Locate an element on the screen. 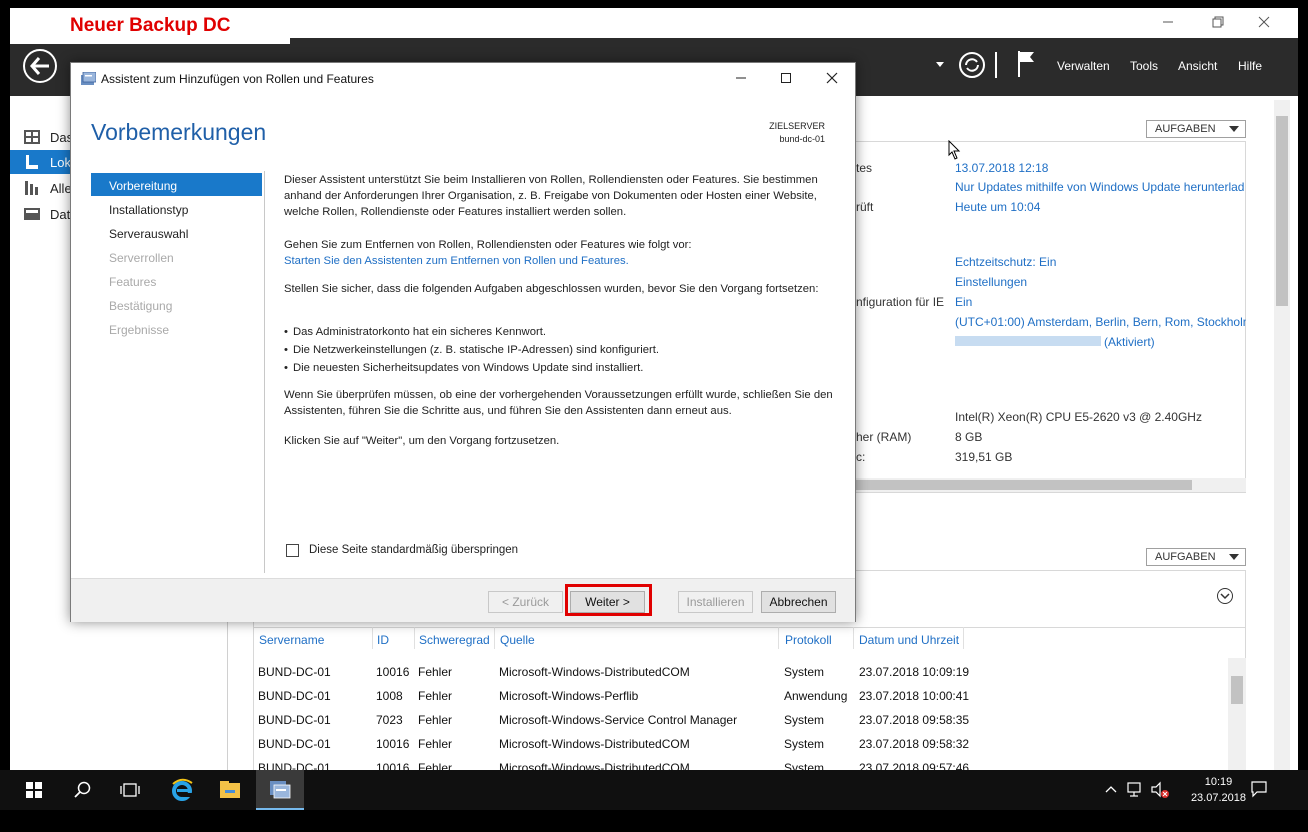  skip-page-label: Diese Seite standardmäßig überspringen is located at coordinates (413, 550).